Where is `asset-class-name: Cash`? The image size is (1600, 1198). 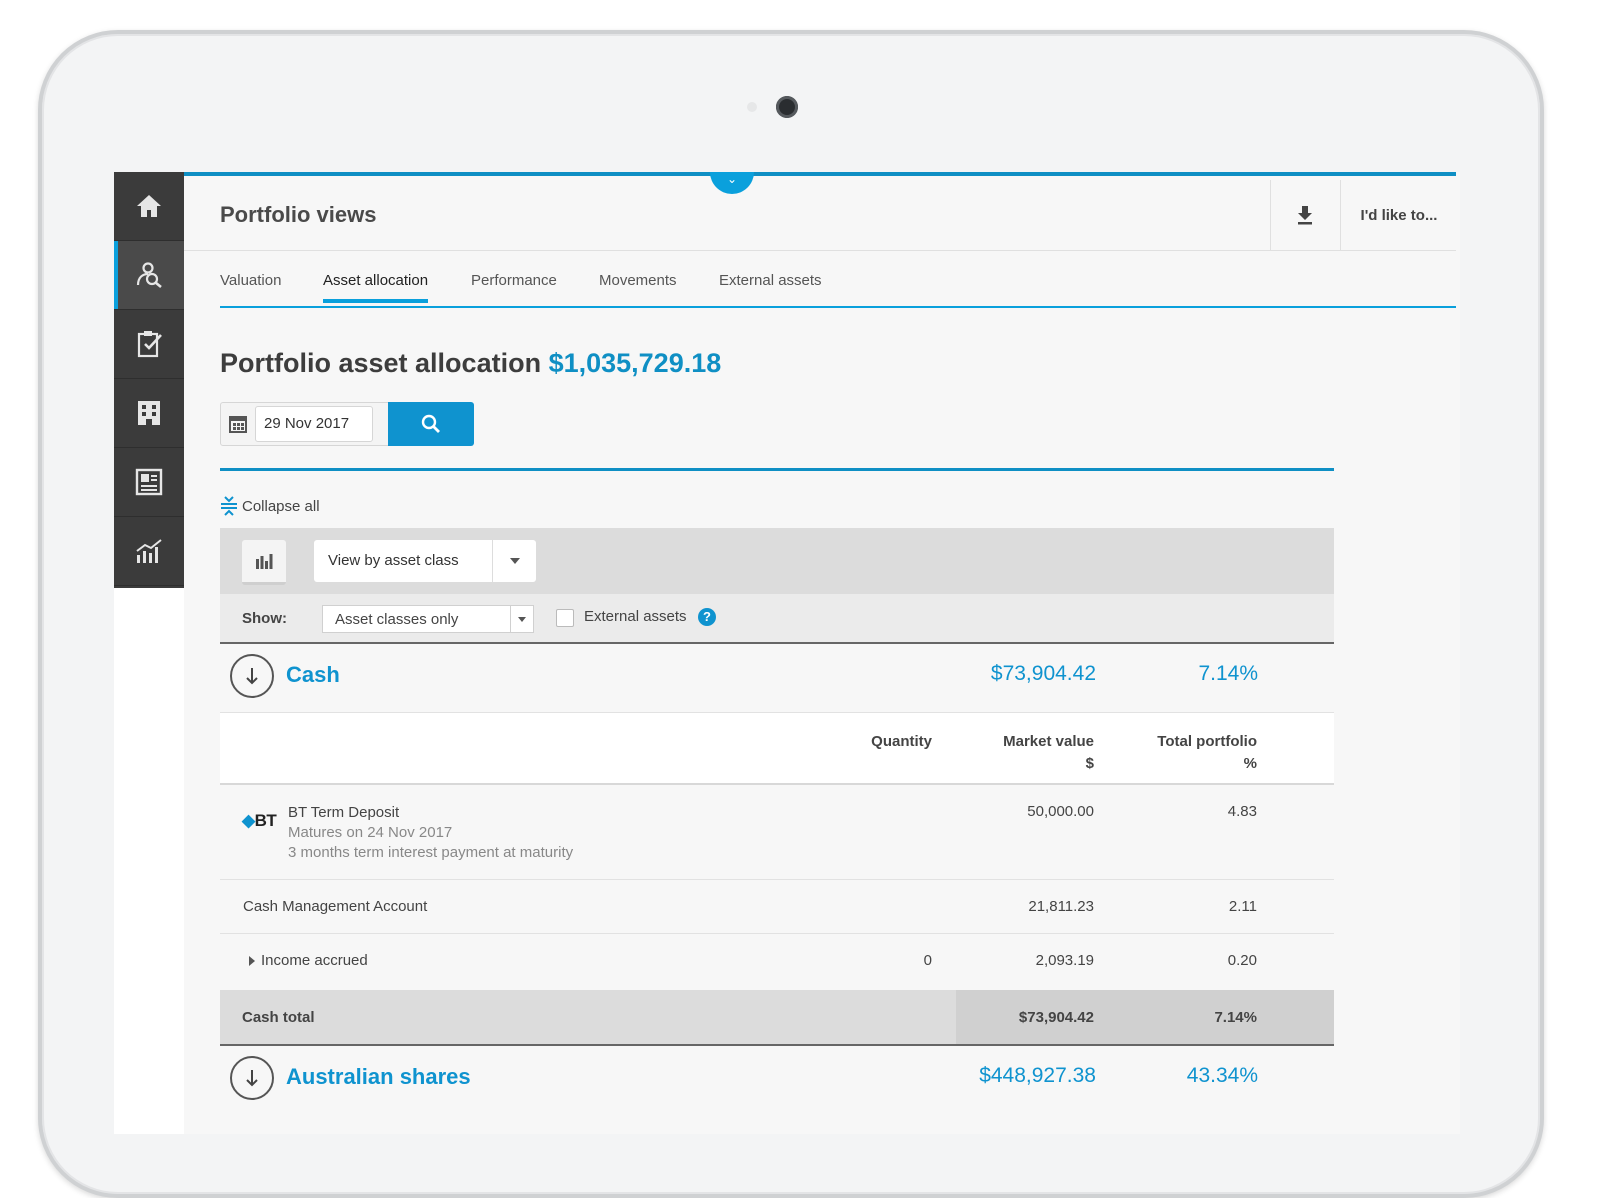 asset-class-name: Cash is located at coordinates (313, 674).